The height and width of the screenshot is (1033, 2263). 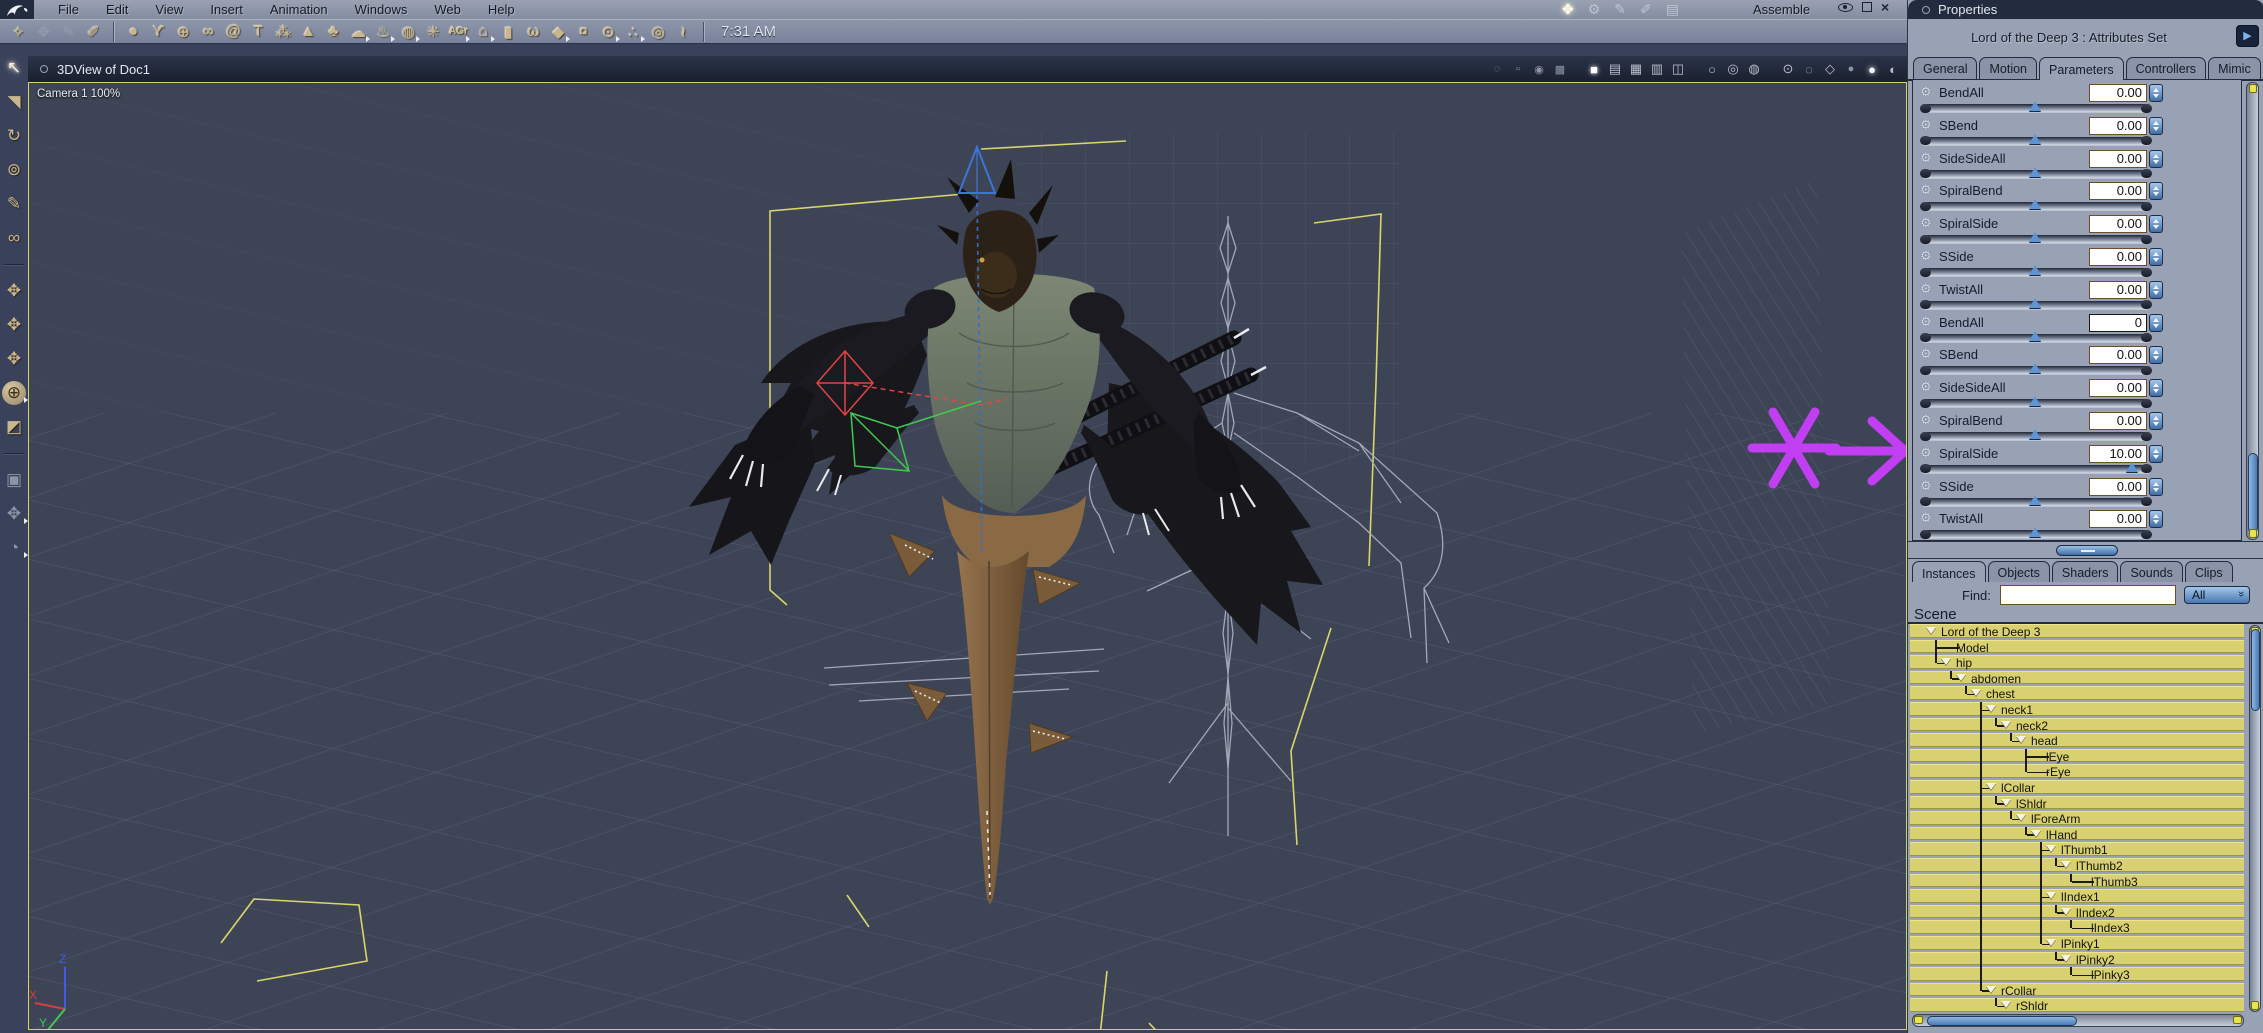 What do you see at coordinates (2077, 850) in the screenshot?
I see `tree-row: lThumb1` at bounding box center [2077, 850].